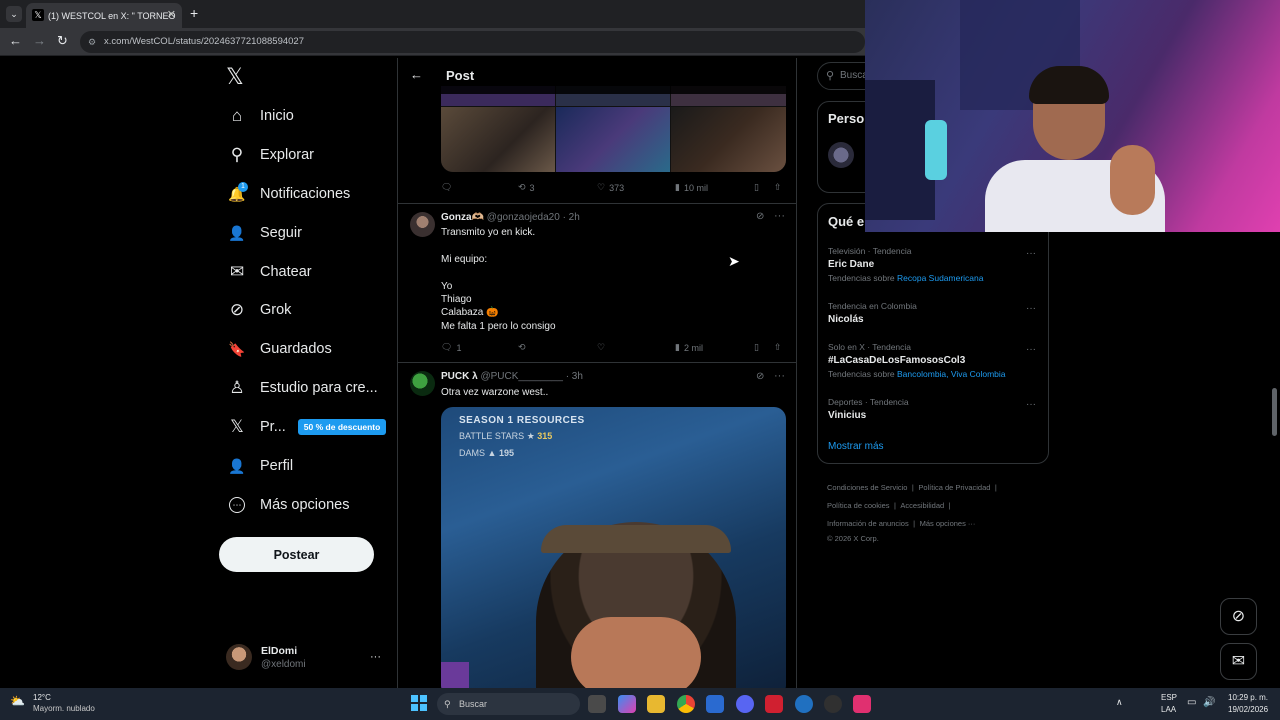 The width and height of the screenshot is (1280, 720). Describe the element at coordinates (1168, 709) in the screenshot. I see `language-indicator-sub: LAA` at that location.